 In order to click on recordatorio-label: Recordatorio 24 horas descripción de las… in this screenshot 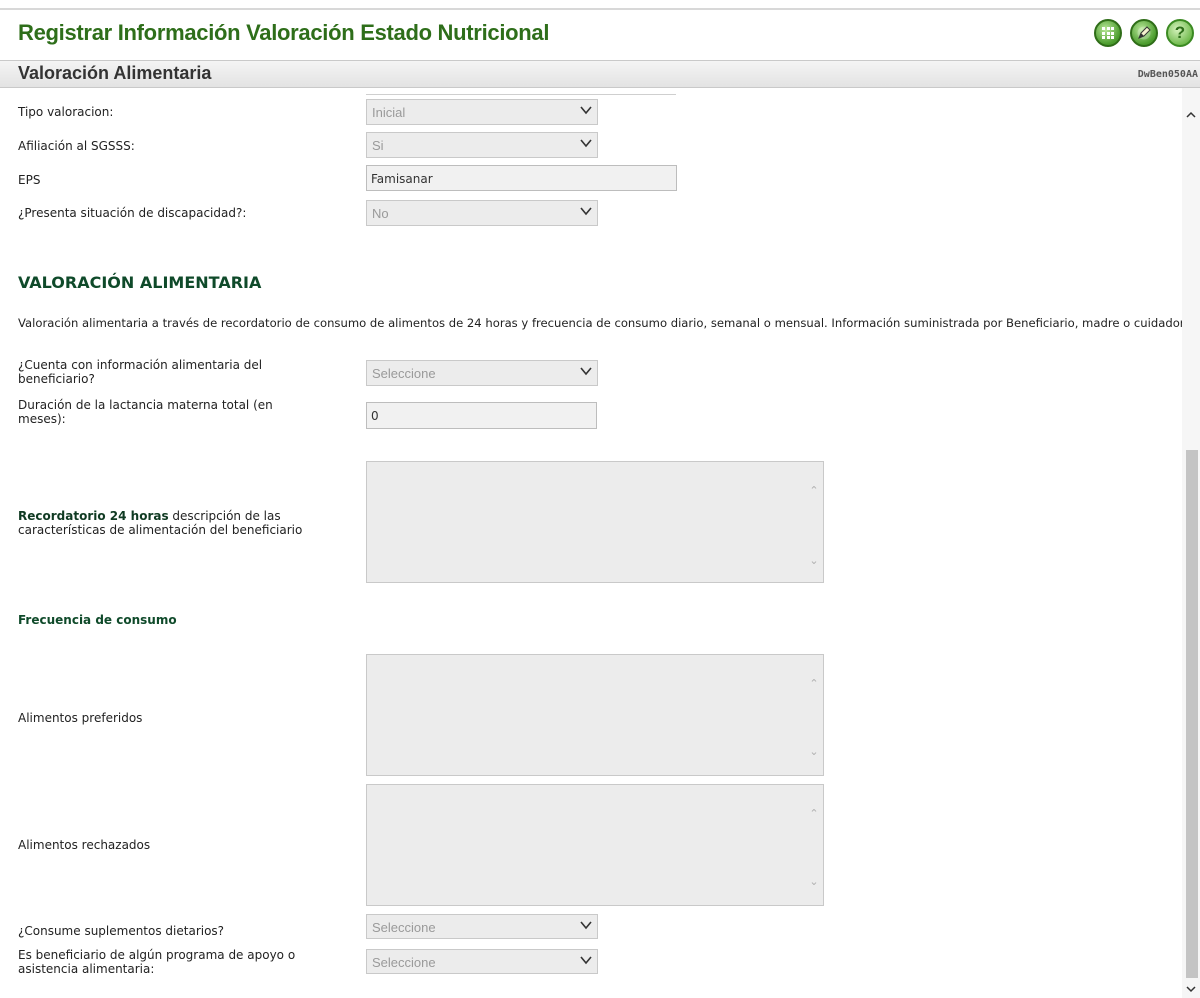, I will do `click(160, 523)`.